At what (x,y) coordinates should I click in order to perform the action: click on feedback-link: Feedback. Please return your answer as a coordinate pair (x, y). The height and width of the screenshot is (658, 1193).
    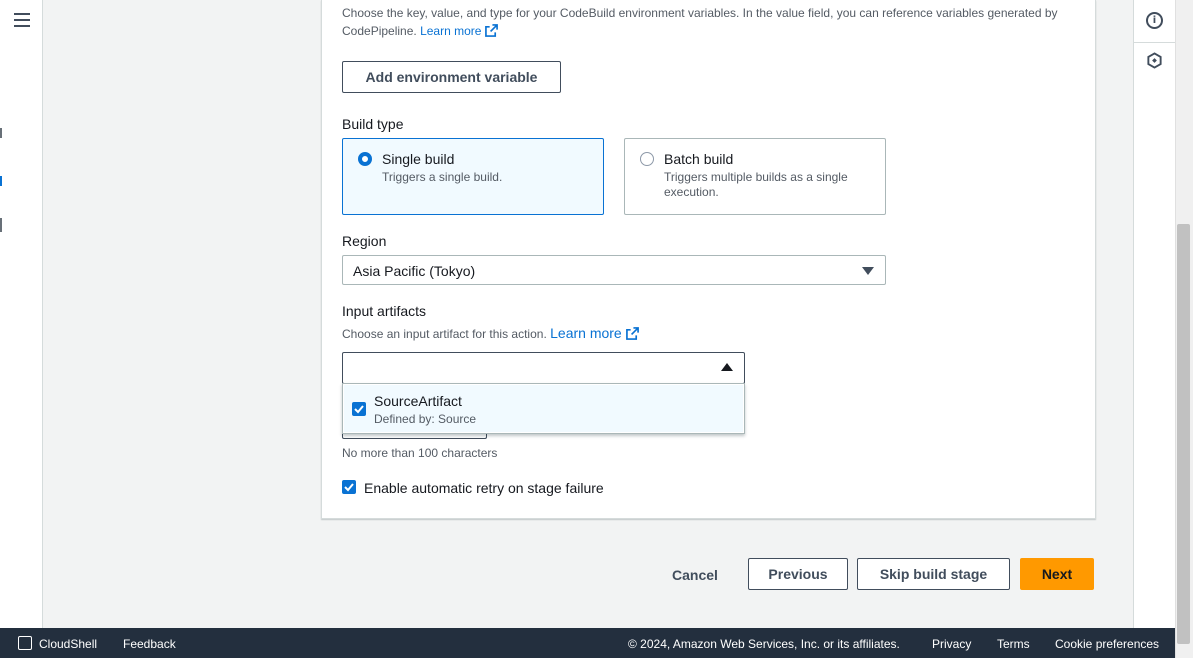
    Looking at the image, I should click on (149, 644).